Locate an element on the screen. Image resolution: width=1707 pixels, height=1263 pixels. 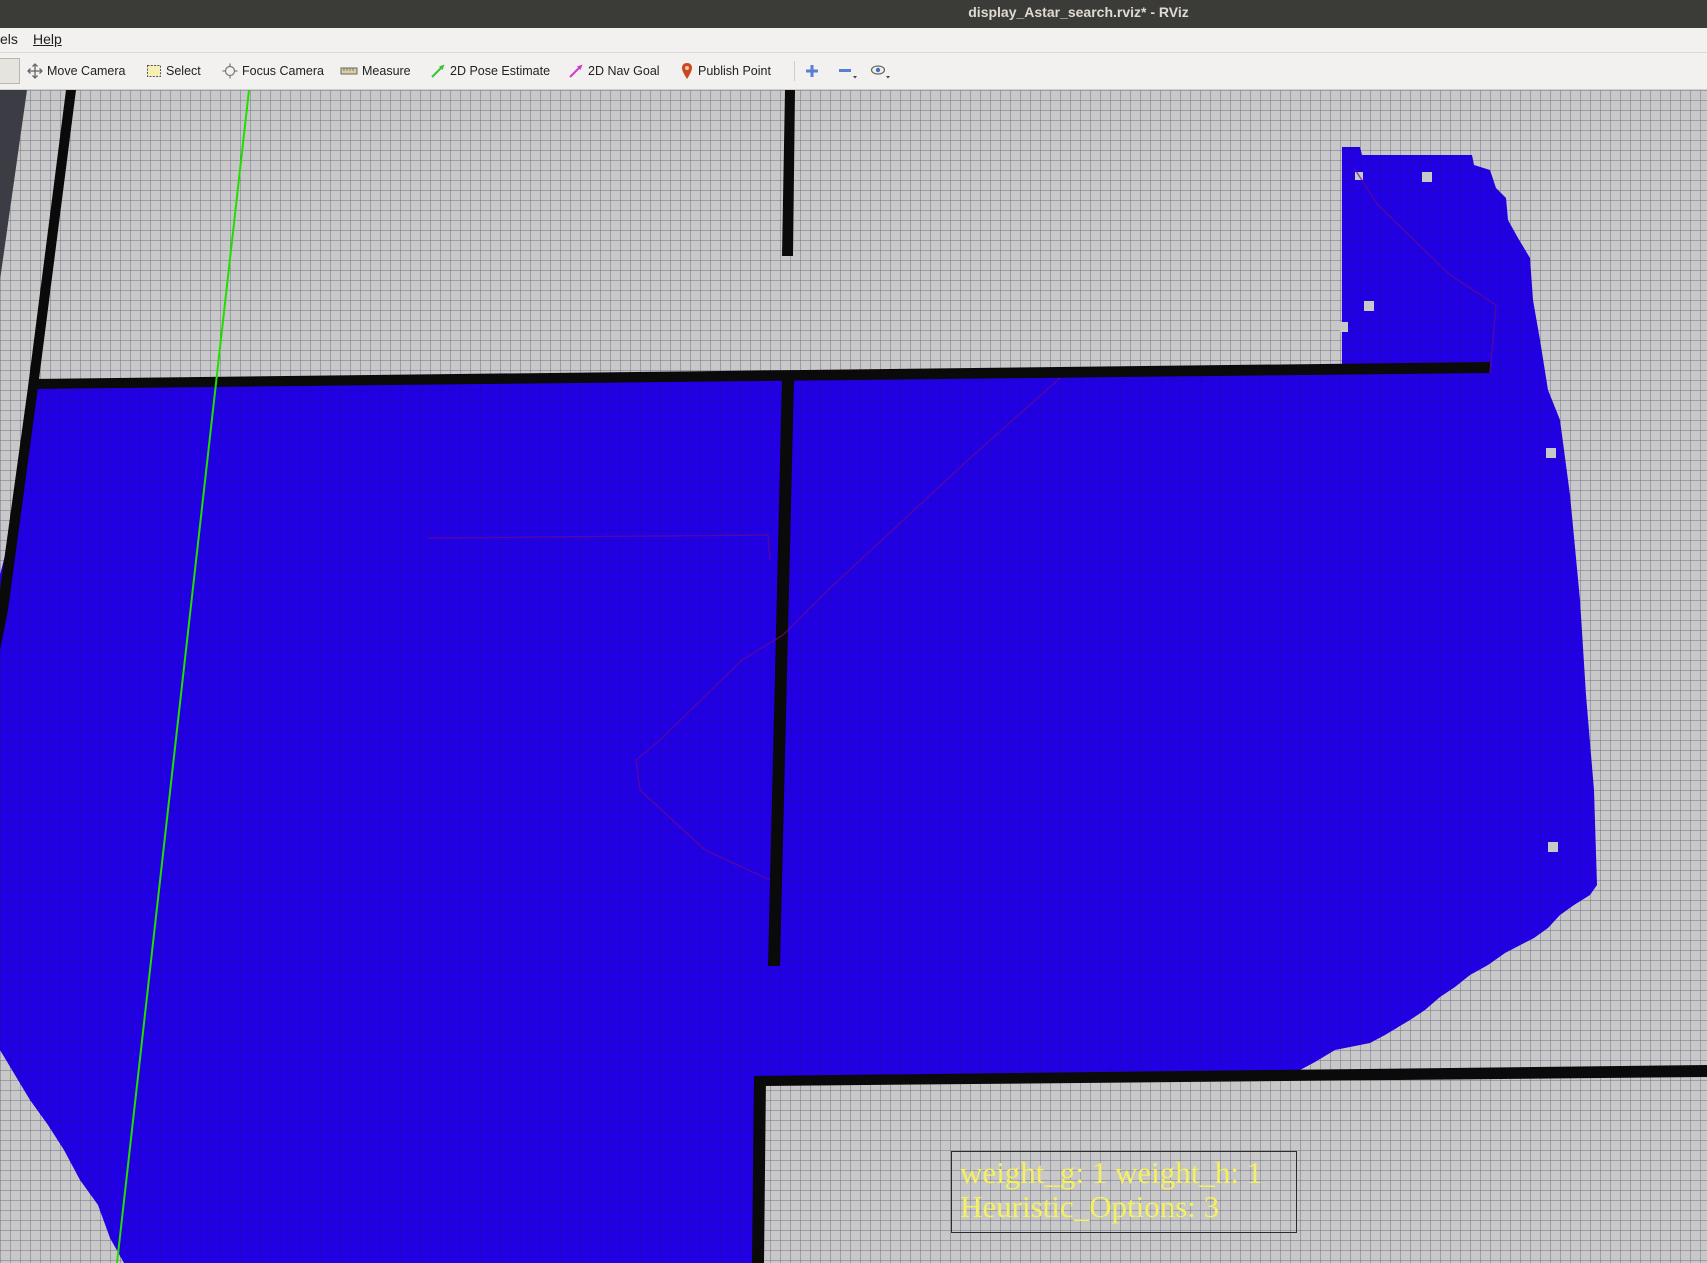
move-camera-icon is located at coordinates (35, 71).